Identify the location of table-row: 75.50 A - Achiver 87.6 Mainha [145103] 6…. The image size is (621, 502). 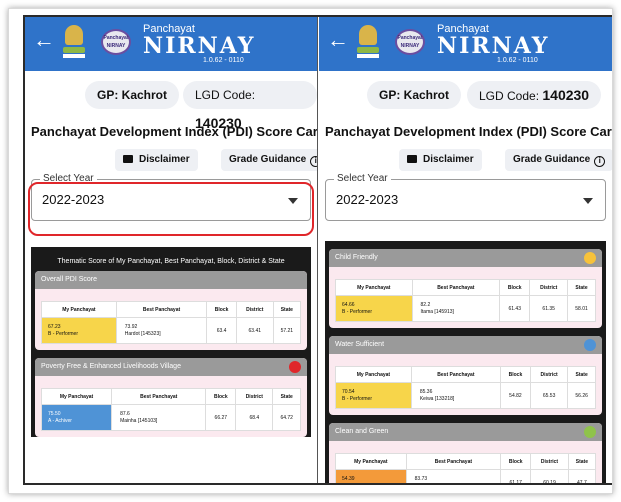
(170, 417).